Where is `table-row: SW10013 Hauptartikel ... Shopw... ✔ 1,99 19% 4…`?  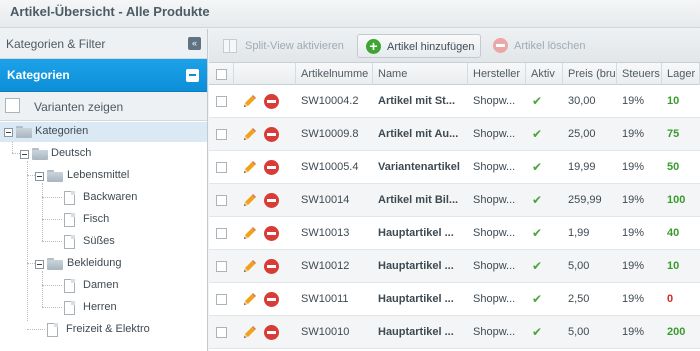
table-row: SW10013 Hauptartikel ... Shopw... ✔ 1,99 19% 4… is located at coordinates (454, 233).